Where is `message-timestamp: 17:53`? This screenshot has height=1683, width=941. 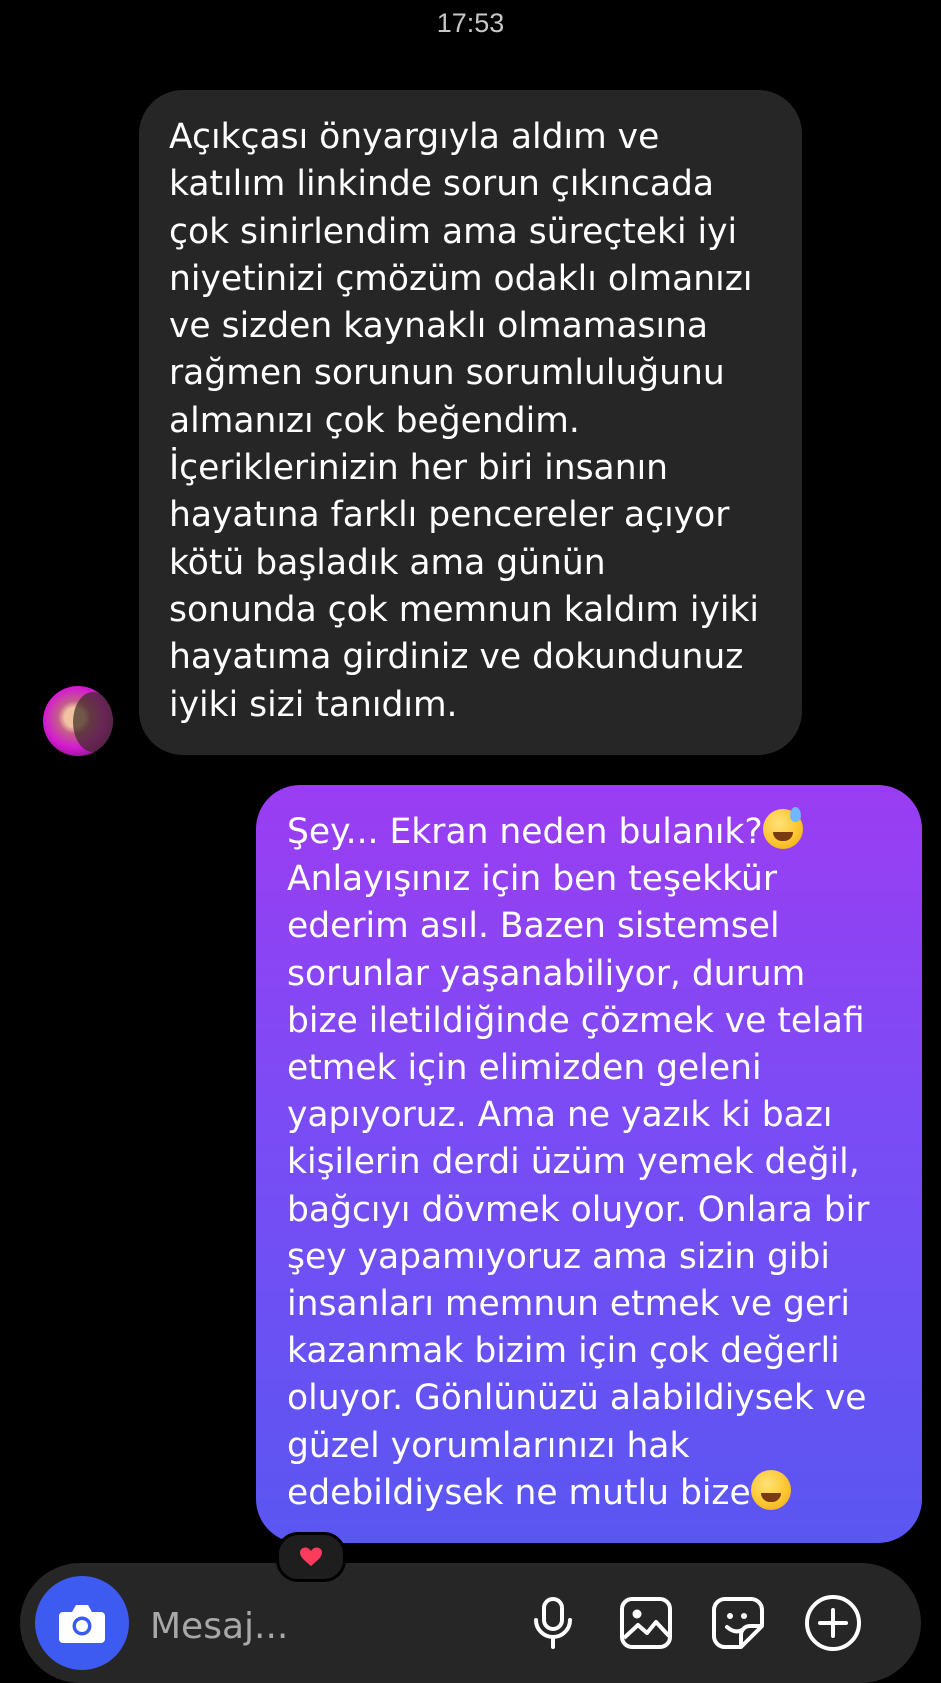
message-timestamp: 17:53 is located at coordinates (470, 23).